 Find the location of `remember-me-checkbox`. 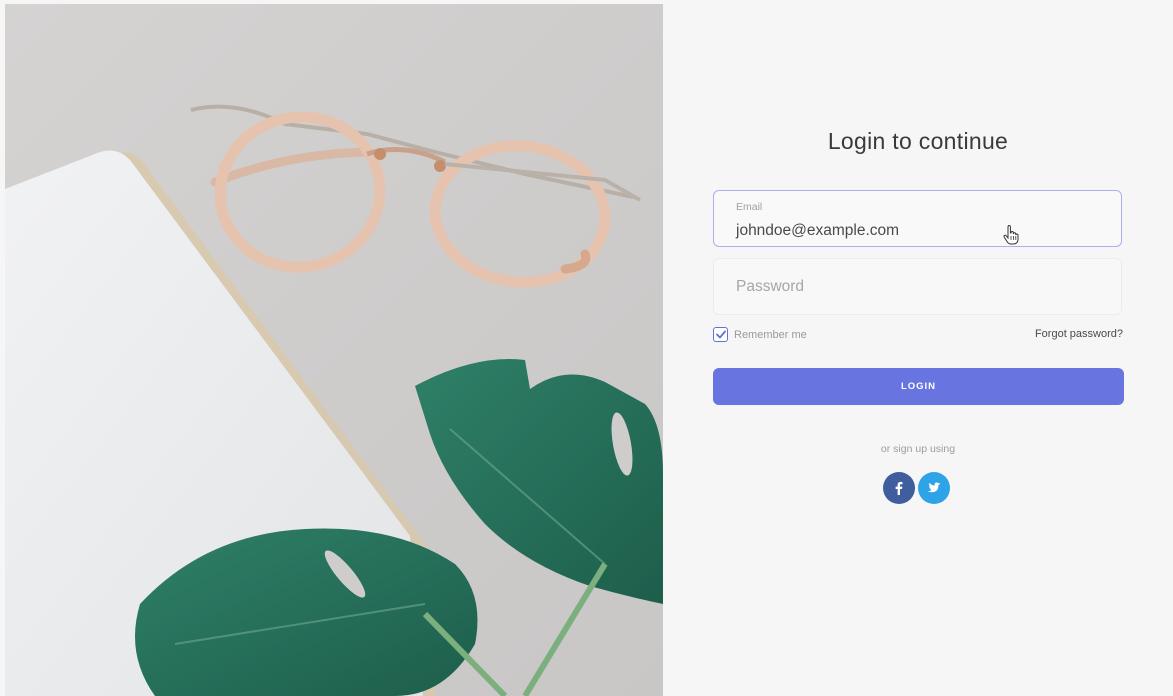

remember-me-checkbox is located at coordinates (720, 334).